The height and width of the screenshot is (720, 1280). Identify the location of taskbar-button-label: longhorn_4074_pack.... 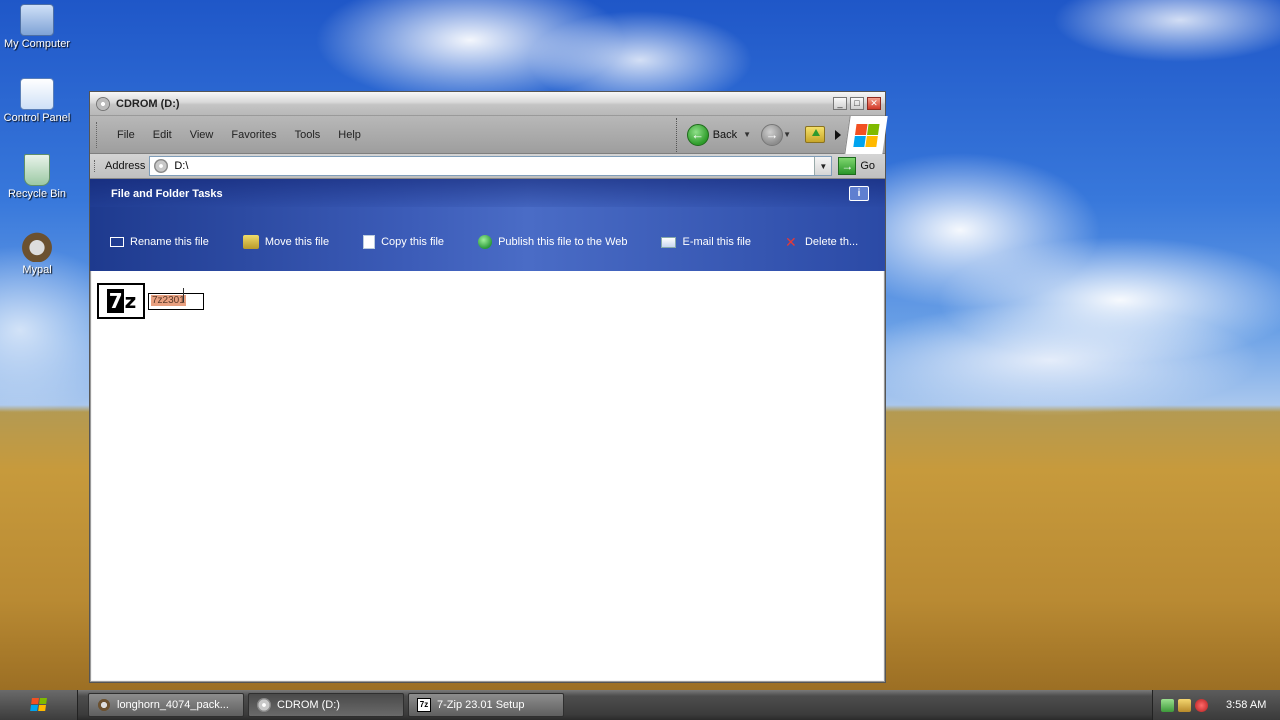
(173, 705).